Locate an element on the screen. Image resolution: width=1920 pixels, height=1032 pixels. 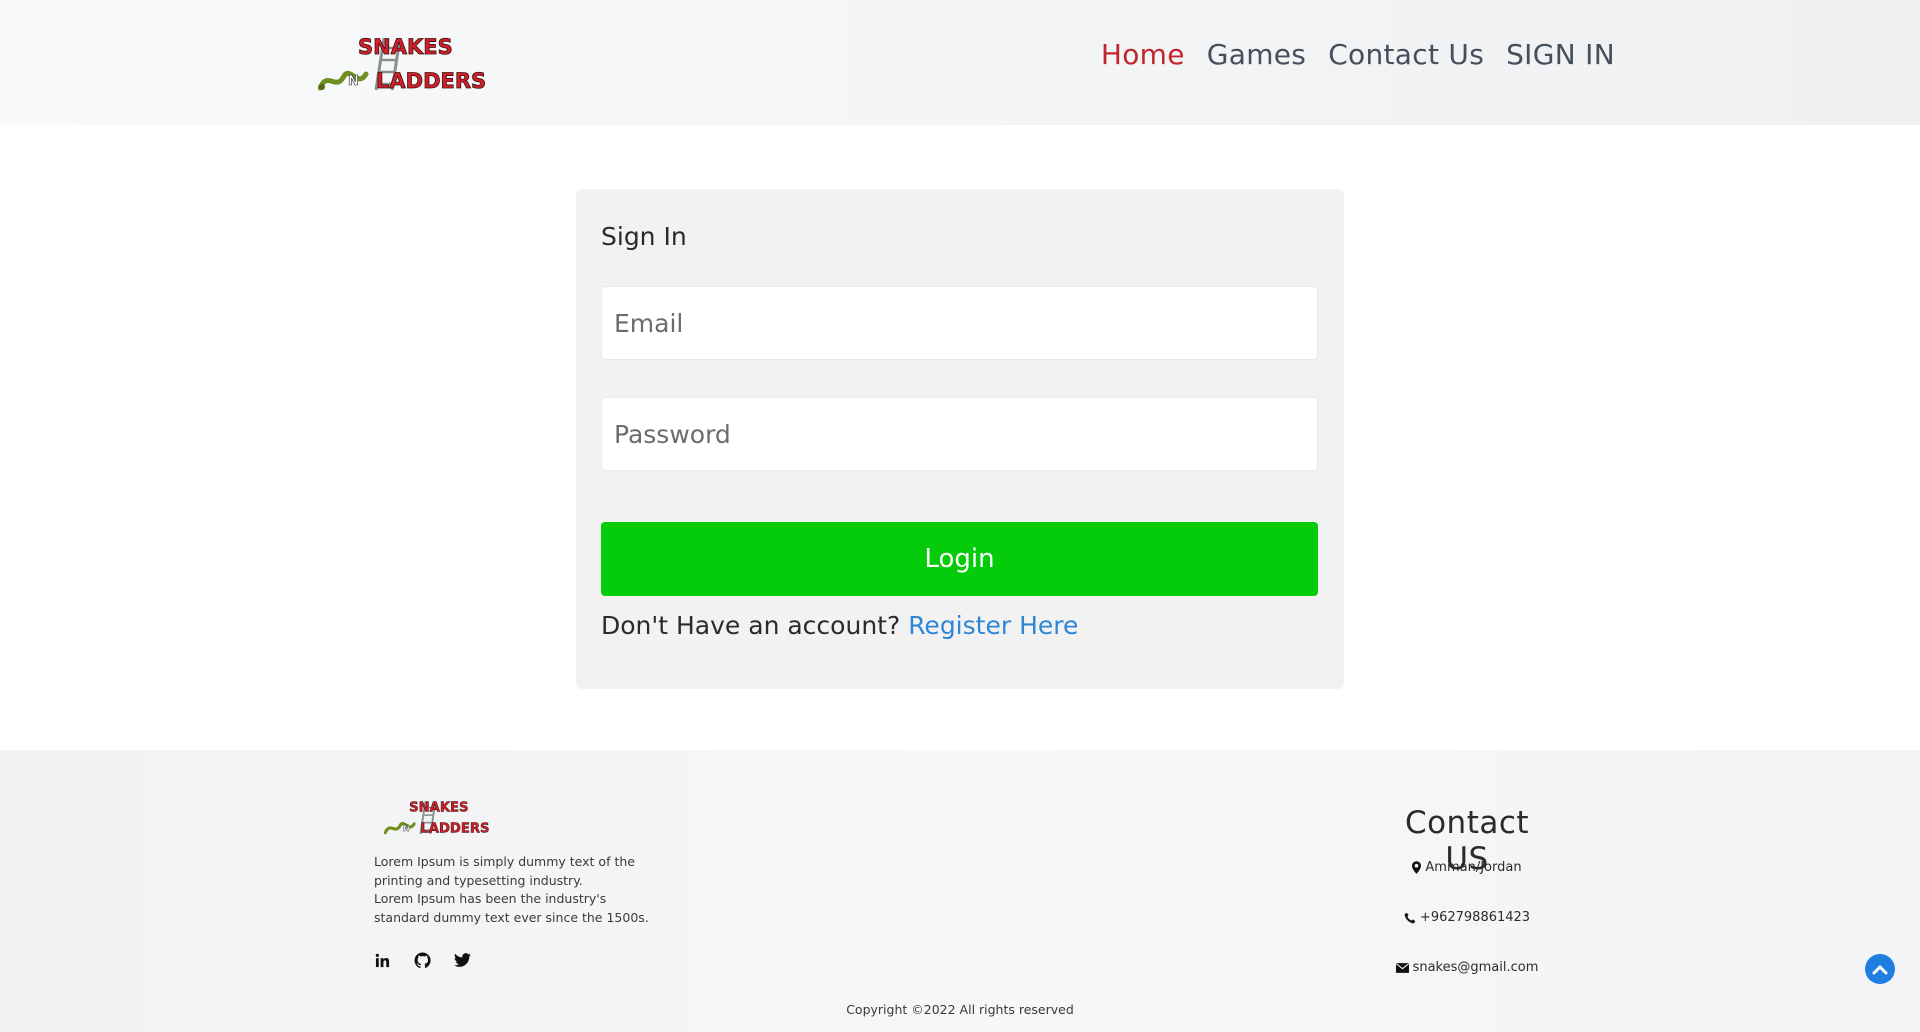
envelope-icon is located at coordinates (1402, 967).